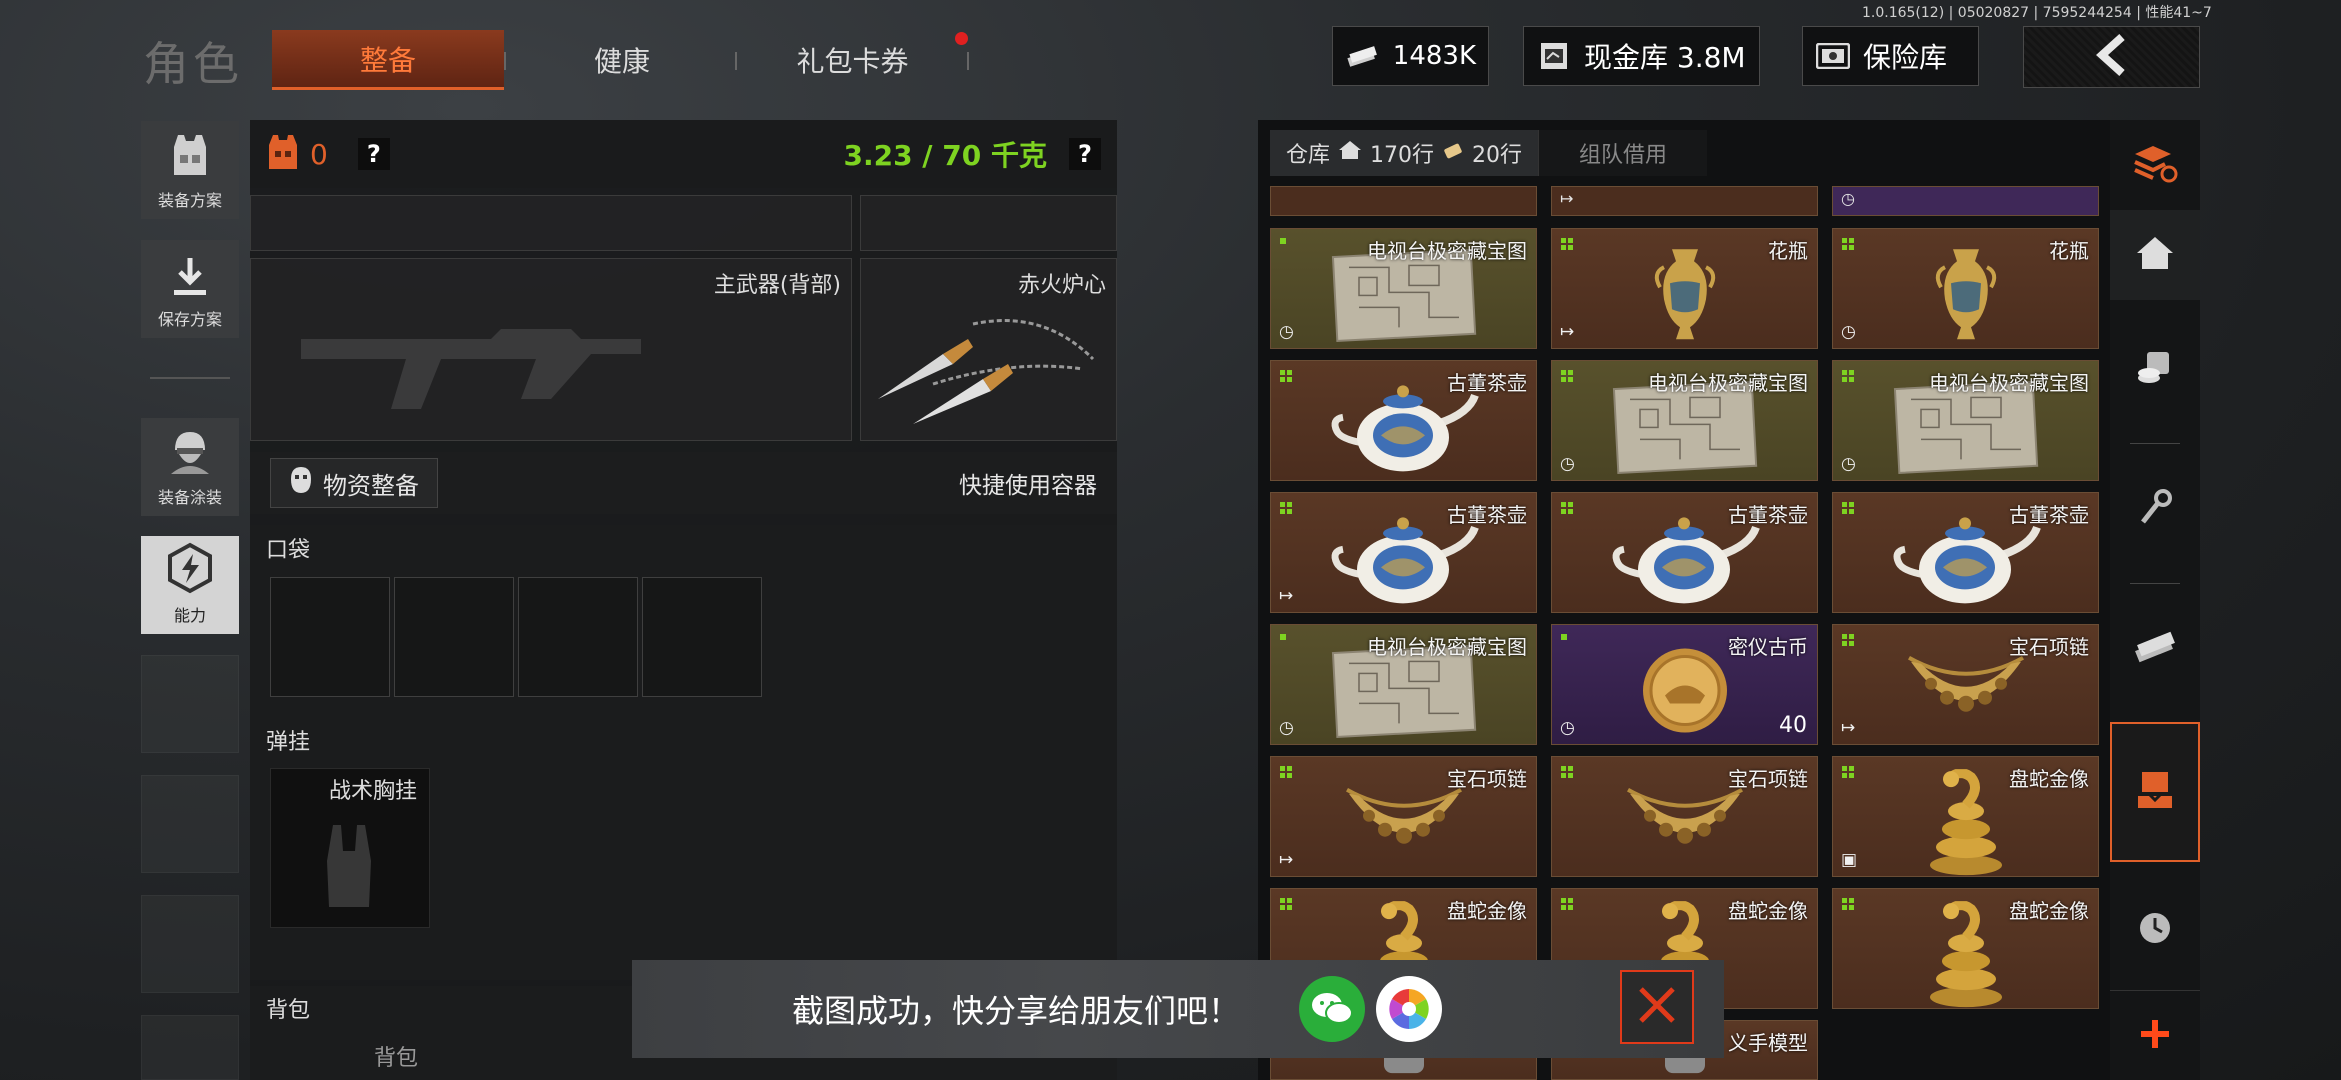 The width and height of the screenshot is (2341, 1080). Describe the element at coordinates (1410, 56) in the screenshot. I see `money-display: 1483K` at that location.